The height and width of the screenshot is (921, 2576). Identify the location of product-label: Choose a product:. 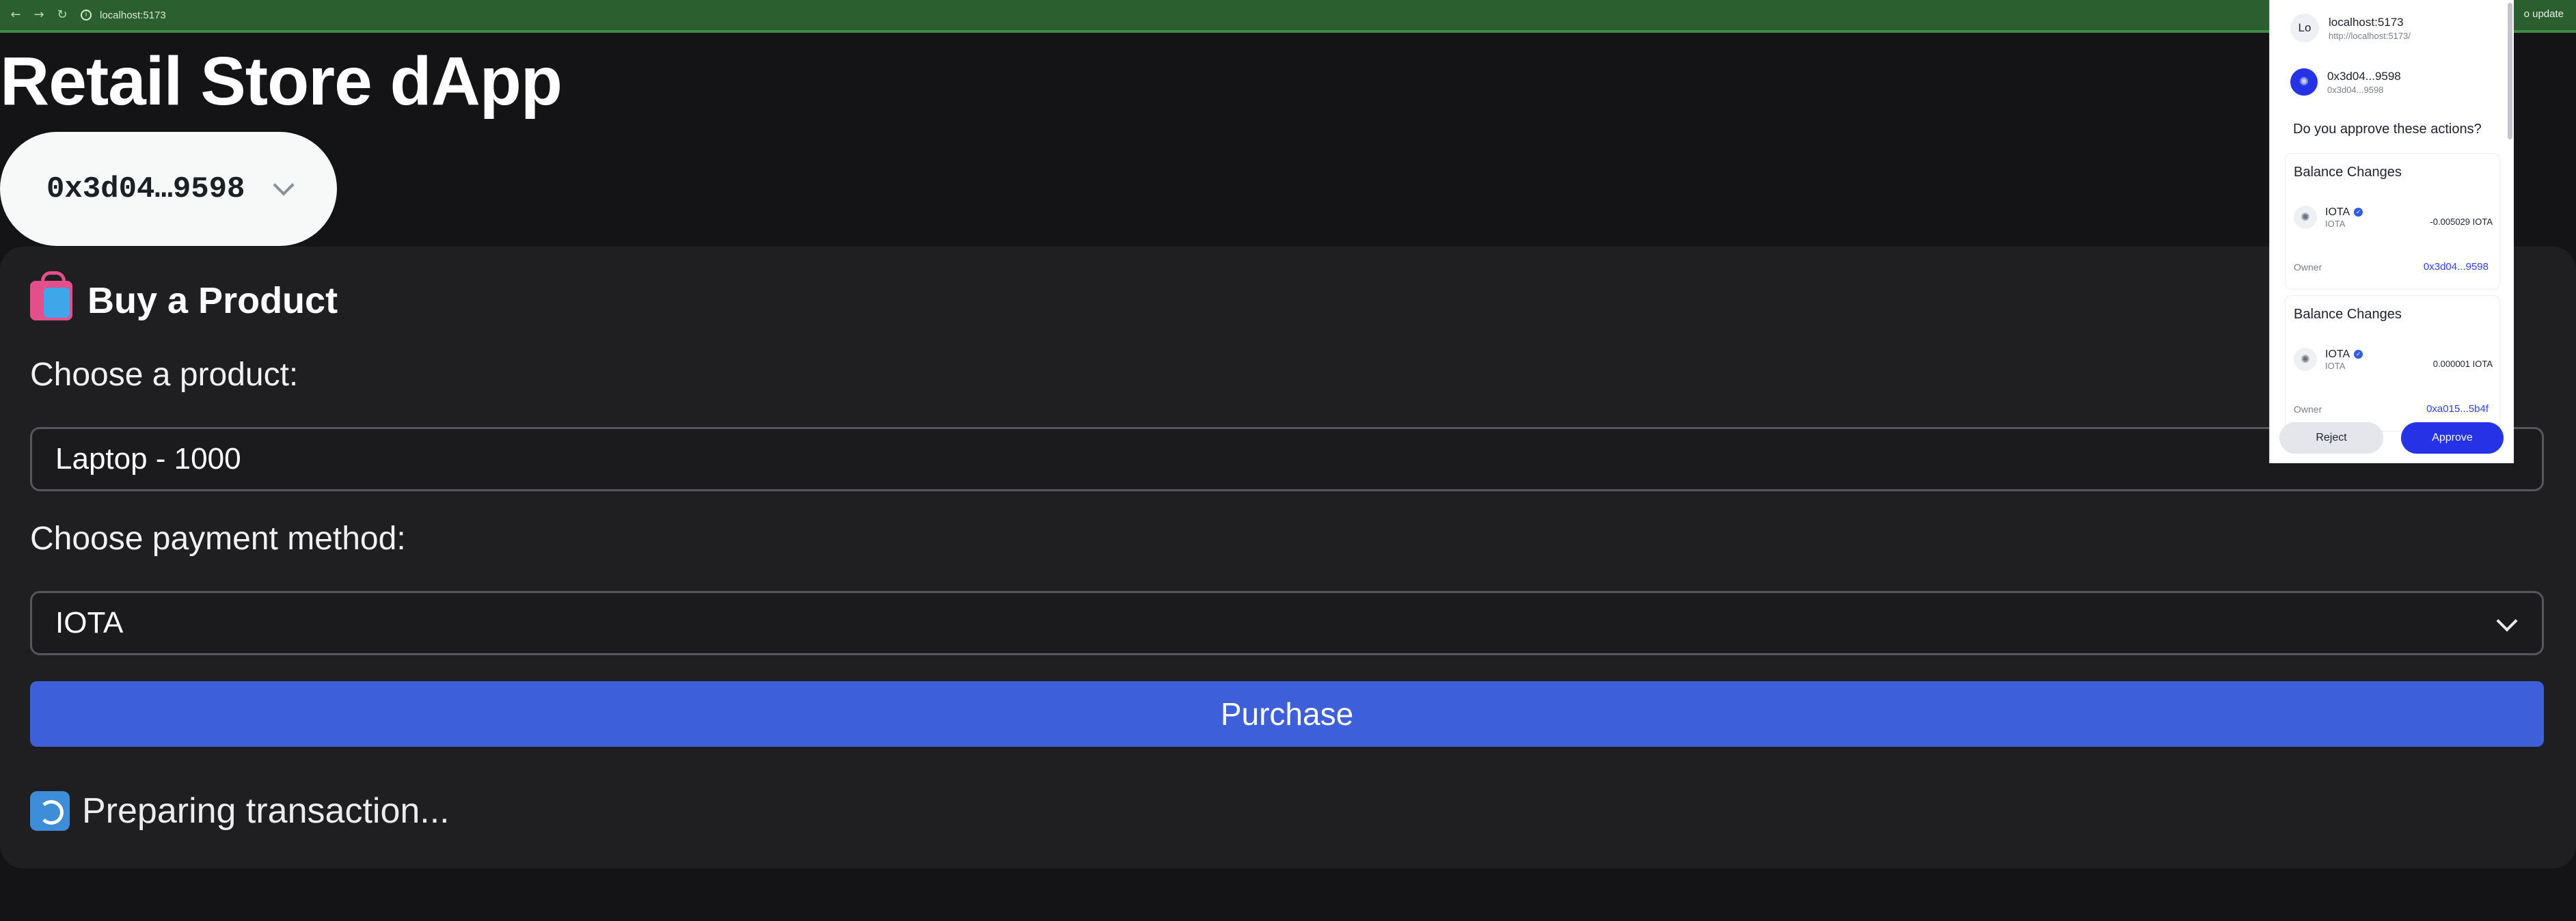
(165, 375).